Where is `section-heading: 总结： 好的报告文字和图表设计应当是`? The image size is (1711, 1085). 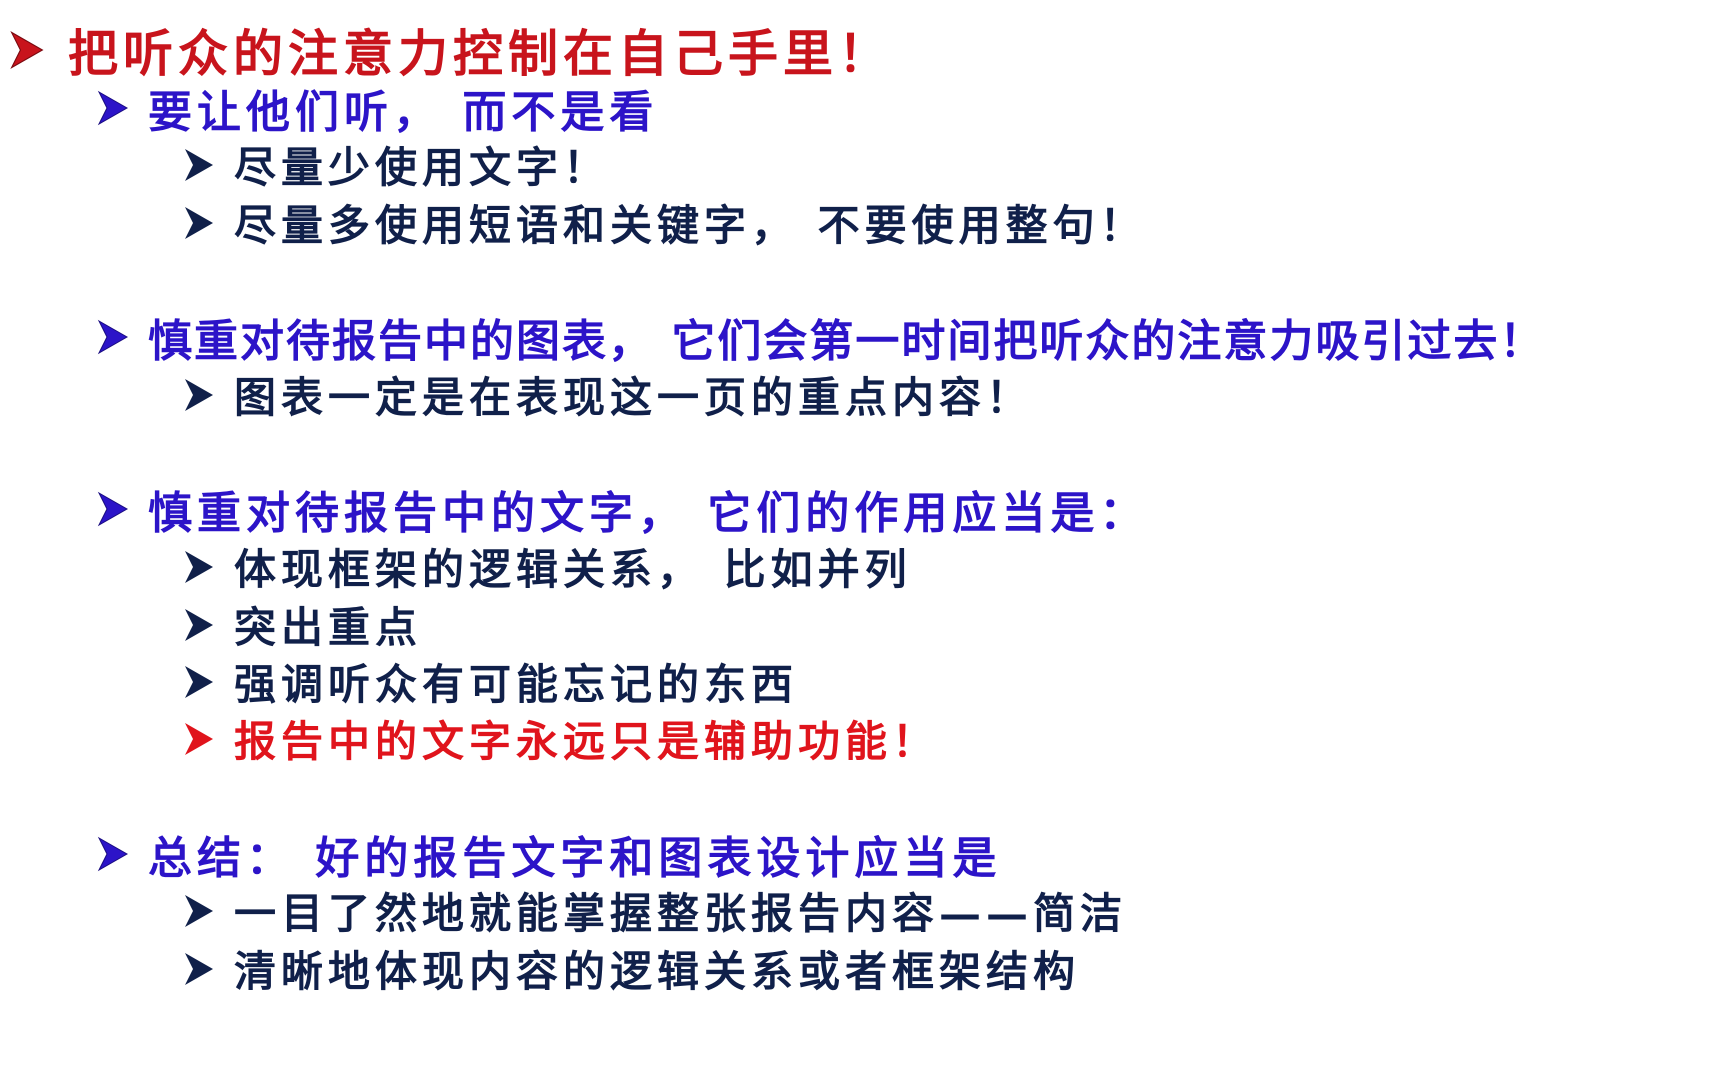
section-heading: 总结： 好的报告文字和图表设计应当是 is located at coordinates (575, 858).